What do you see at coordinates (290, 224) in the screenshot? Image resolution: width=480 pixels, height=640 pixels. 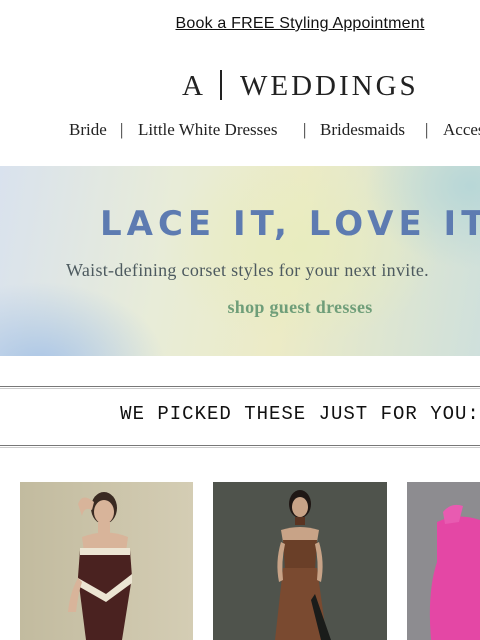 I see `hero-headline: LACE IT, LOVE IT` at bounding box center [290, 224].